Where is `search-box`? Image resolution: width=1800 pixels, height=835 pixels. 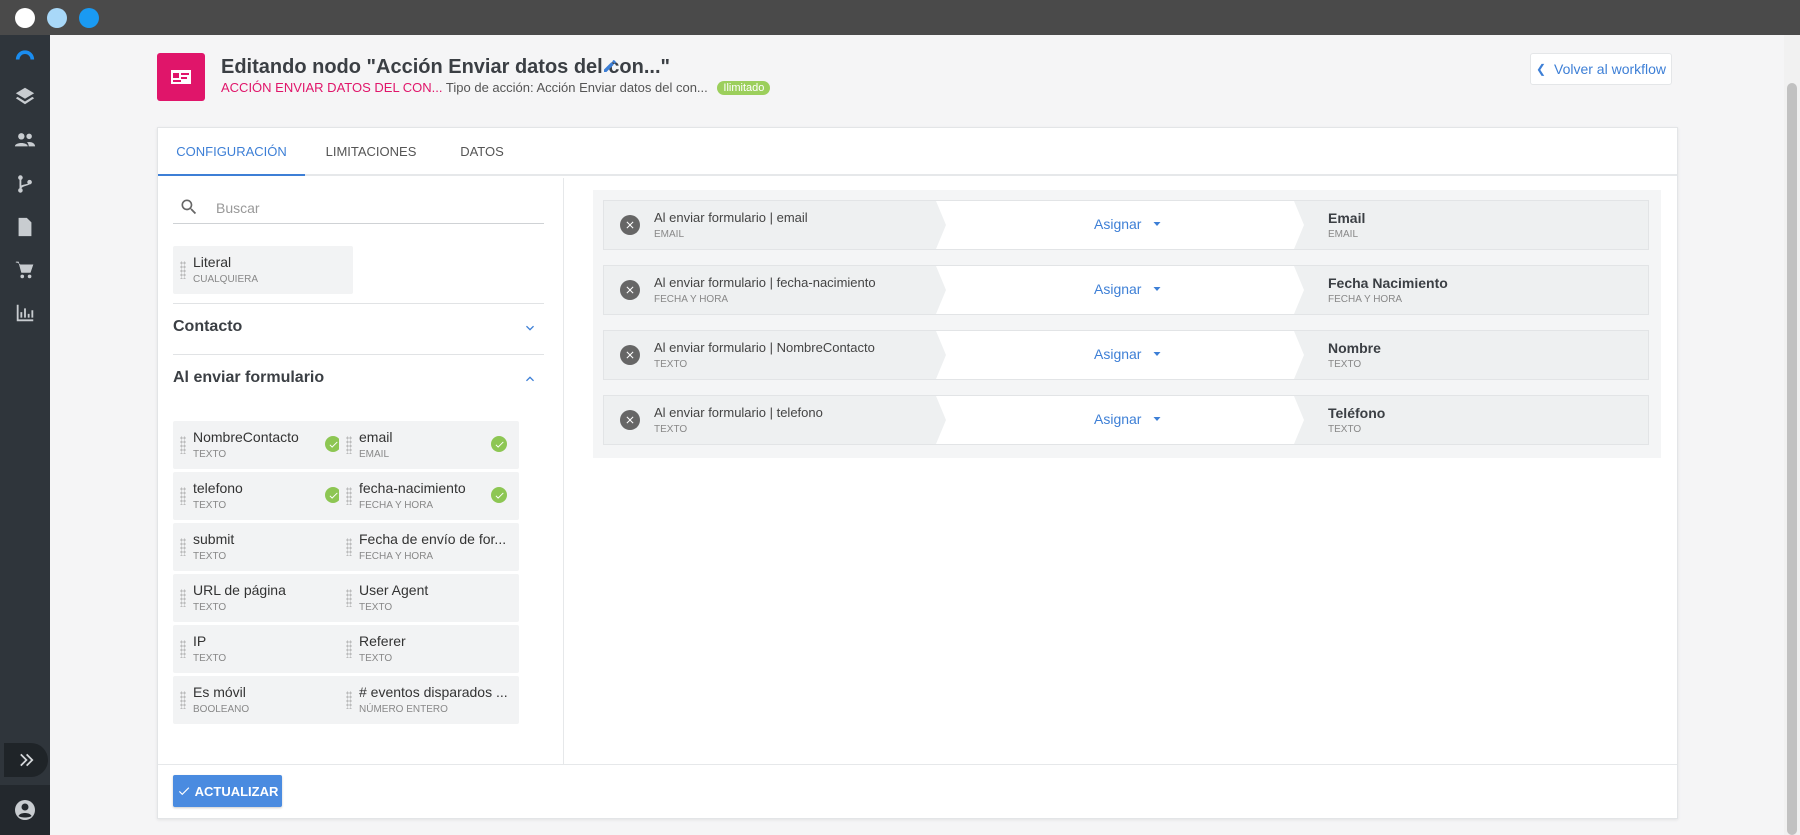 search-box is located at coordinates (358, 208).